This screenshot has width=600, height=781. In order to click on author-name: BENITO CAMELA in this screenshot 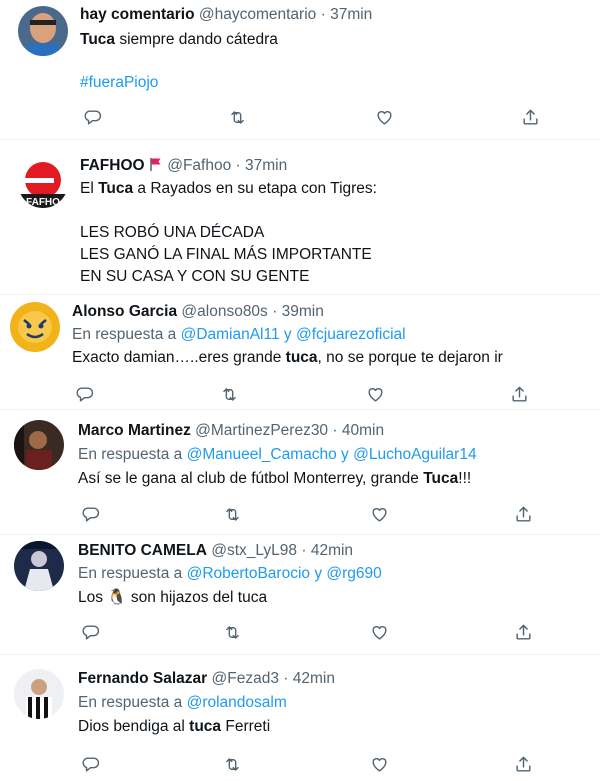, I will do `click(142, 550)`.